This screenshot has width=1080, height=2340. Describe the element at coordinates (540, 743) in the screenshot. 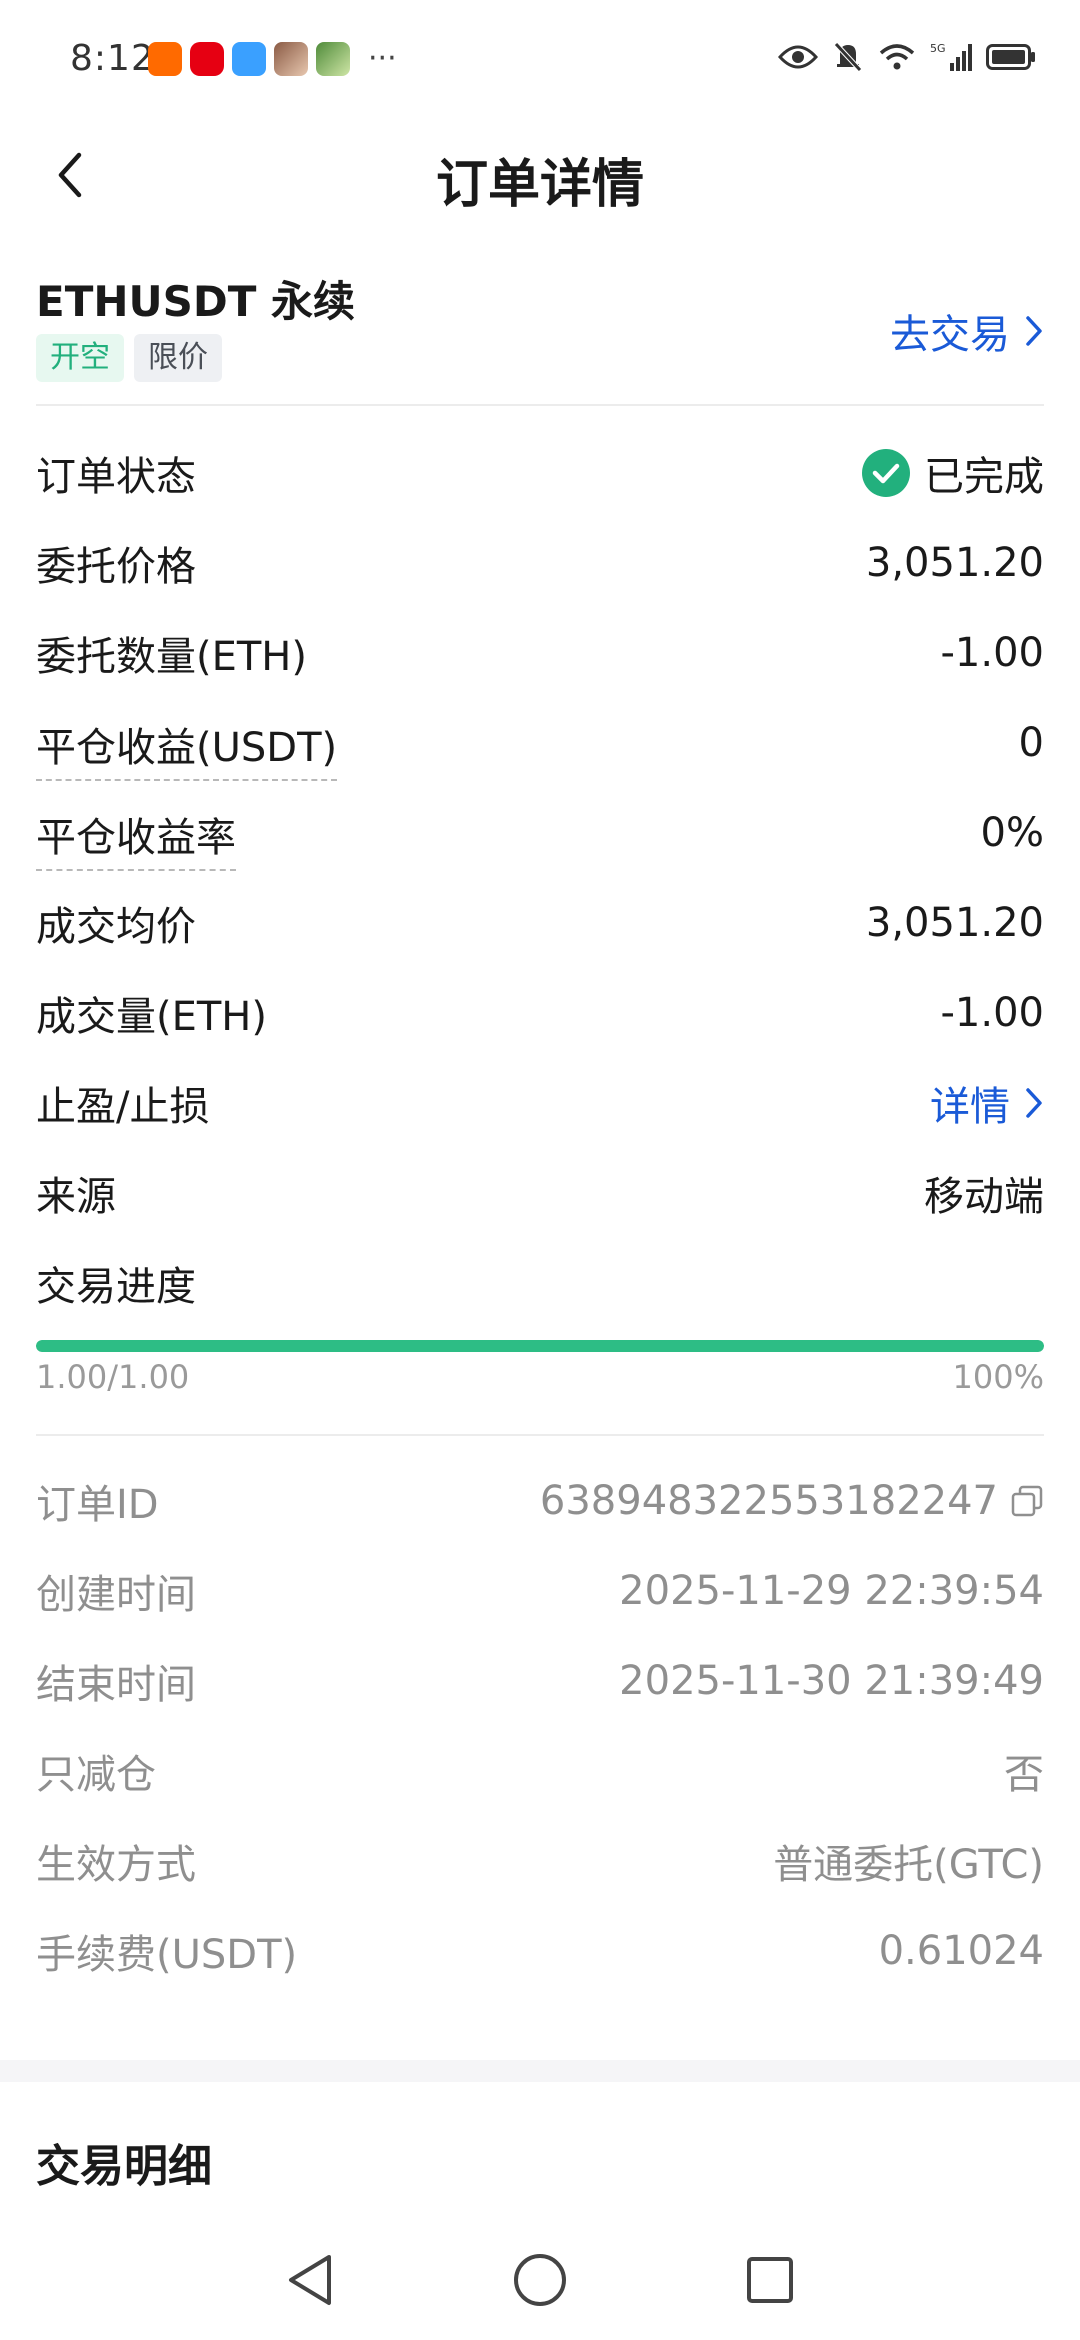

I see `row-close-pnl: 平仓收益(USDT) 0` at that location.